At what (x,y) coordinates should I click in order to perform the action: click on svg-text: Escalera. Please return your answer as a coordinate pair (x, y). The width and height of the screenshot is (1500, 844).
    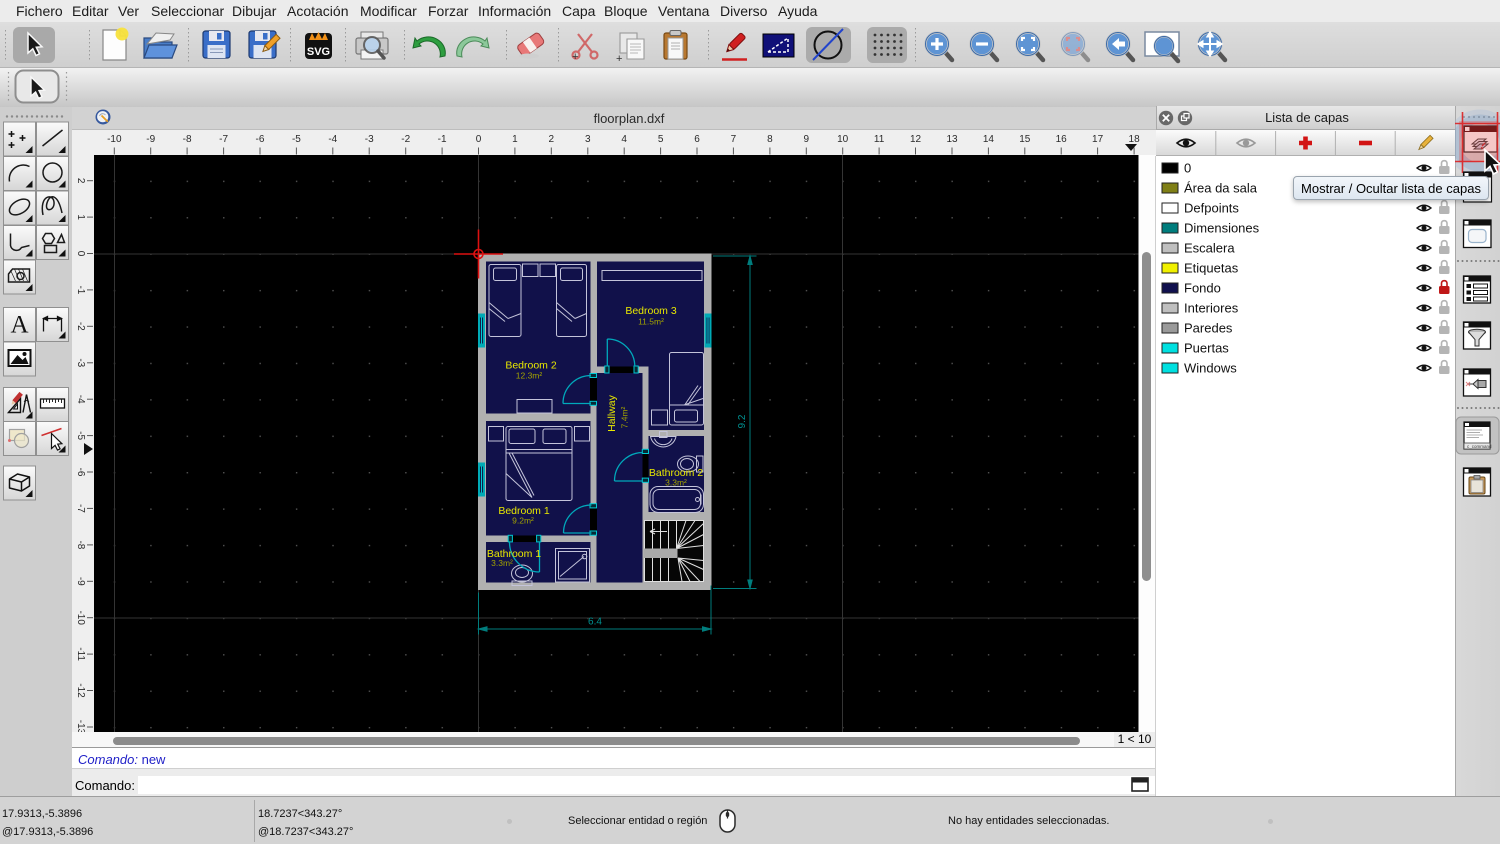
    Looking at the image, I should click on (1209, 248).